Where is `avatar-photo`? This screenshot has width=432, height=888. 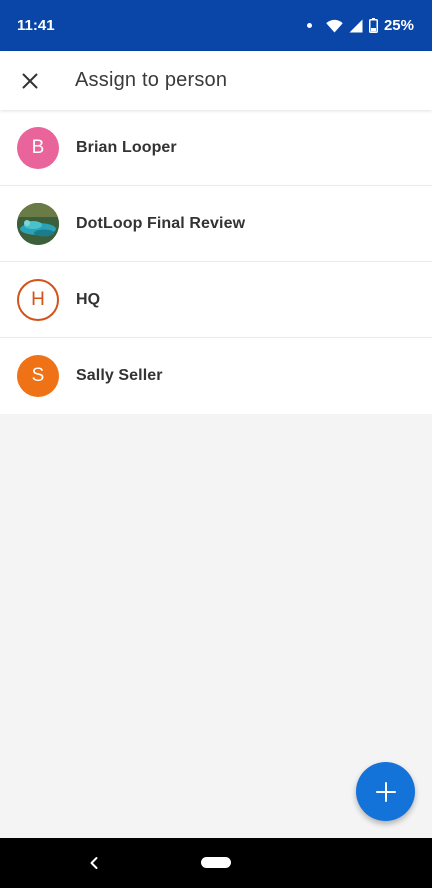 avatar-photo is located at coordinates (38, 223).